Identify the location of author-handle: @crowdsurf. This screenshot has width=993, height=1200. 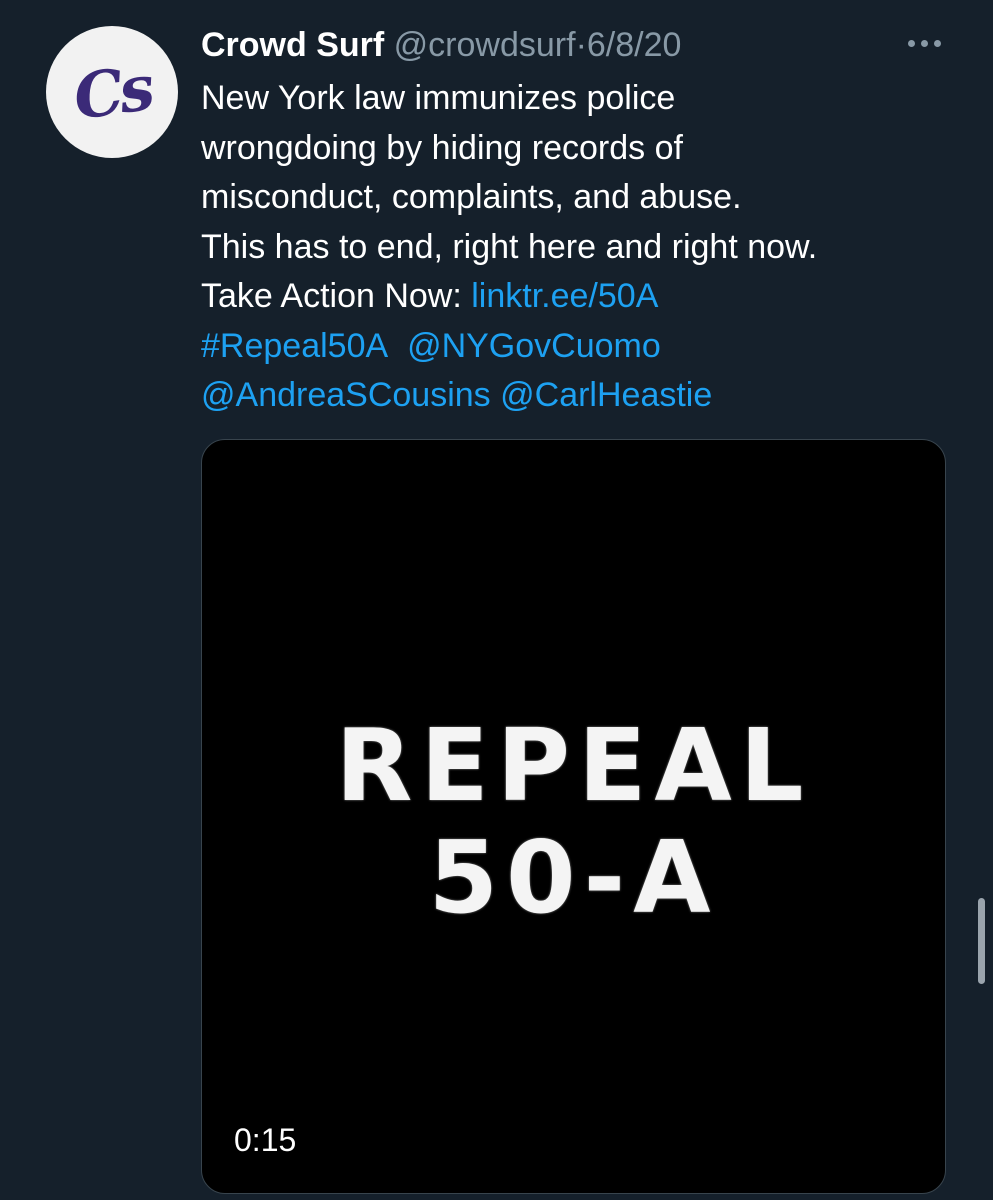
(485, 45).